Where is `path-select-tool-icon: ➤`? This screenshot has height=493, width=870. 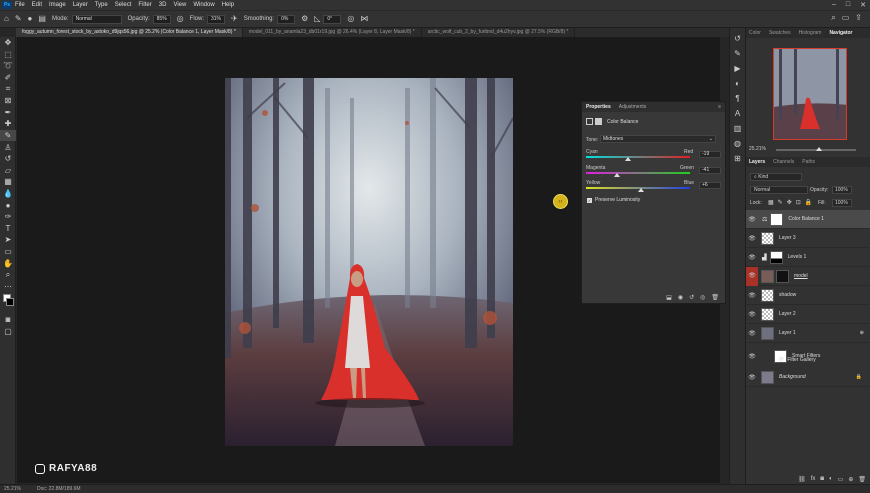 path-select-tool-icon: ➤ is located at coordinates (8, 240).